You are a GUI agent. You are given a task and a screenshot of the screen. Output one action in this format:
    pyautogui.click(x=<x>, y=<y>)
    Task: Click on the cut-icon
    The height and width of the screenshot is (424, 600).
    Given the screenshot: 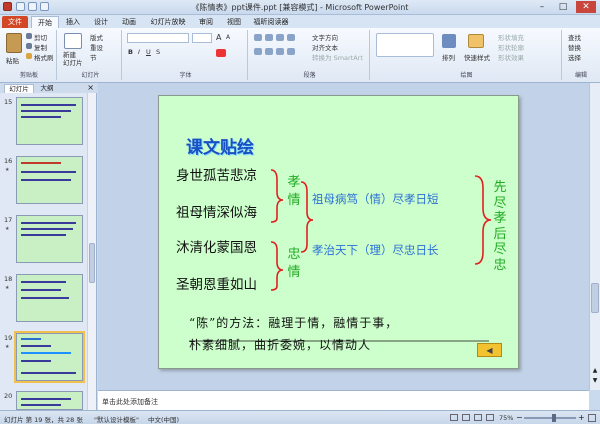 What is the action you would take?
    pyautogui.click(x=29, y=36)
    